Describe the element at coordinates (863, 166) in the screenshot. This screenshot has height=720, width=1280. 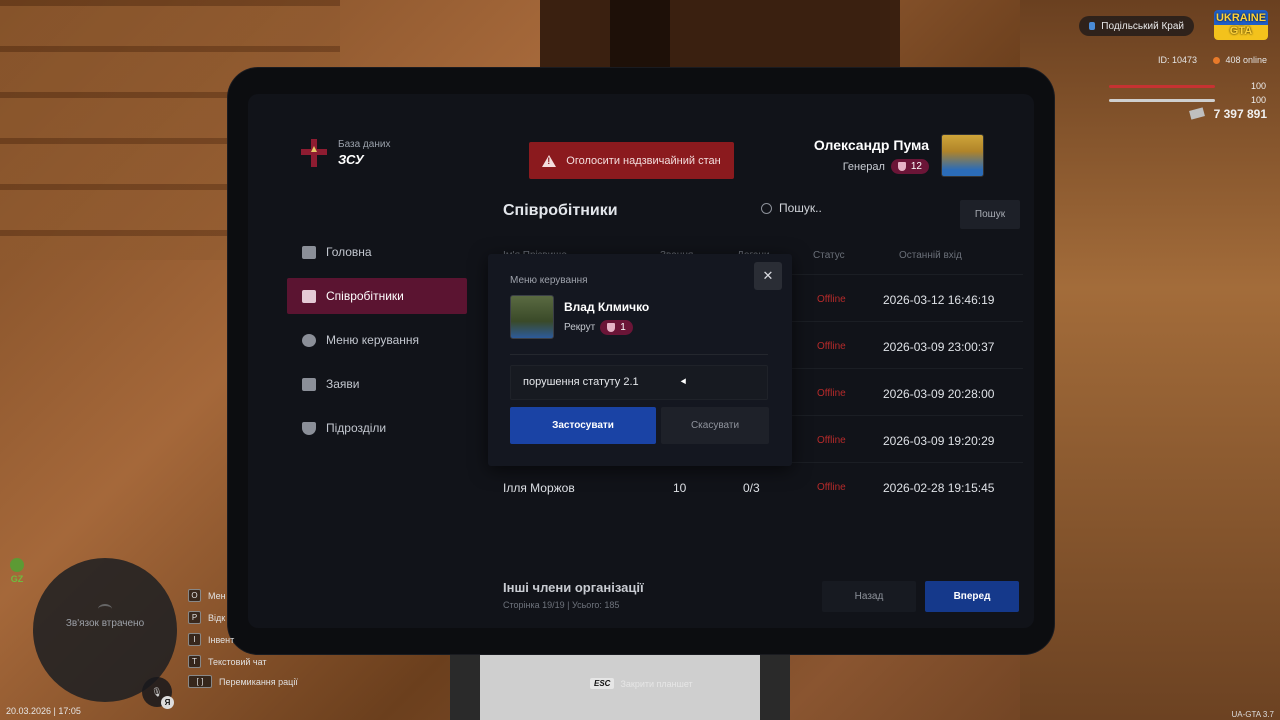
I see `user-rank-label: Генерал` at that location.